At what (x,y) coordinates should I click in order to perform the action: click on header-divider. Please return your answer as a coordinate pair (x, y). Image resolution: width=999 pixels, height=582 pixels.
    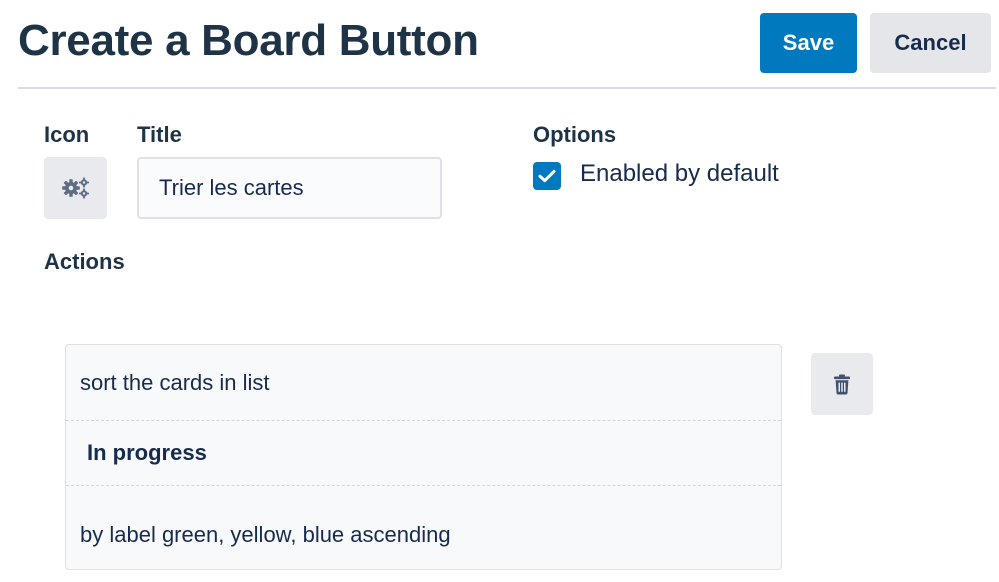
    Looking at the image, I should click on (507, 88).